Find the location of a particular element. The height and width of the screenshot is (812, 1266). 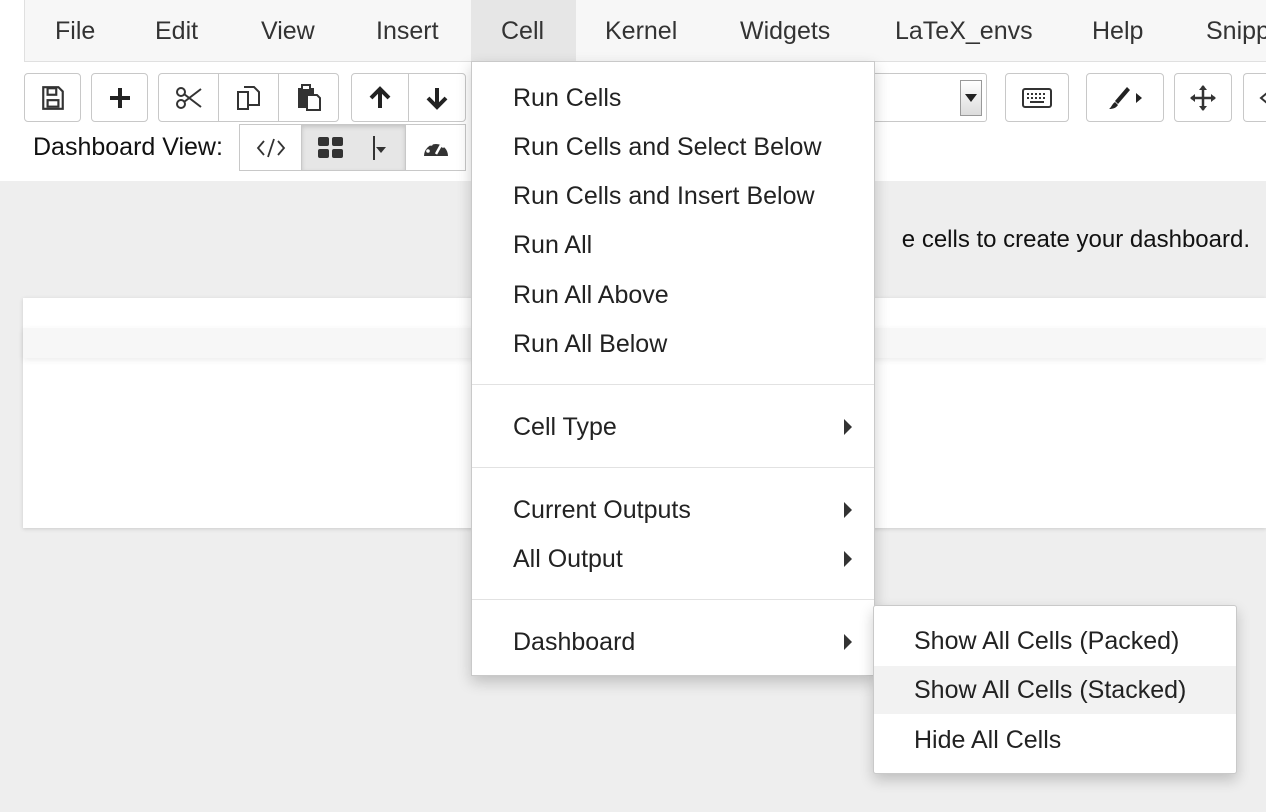

grid-layout-button is located at coordinates (353, 147).